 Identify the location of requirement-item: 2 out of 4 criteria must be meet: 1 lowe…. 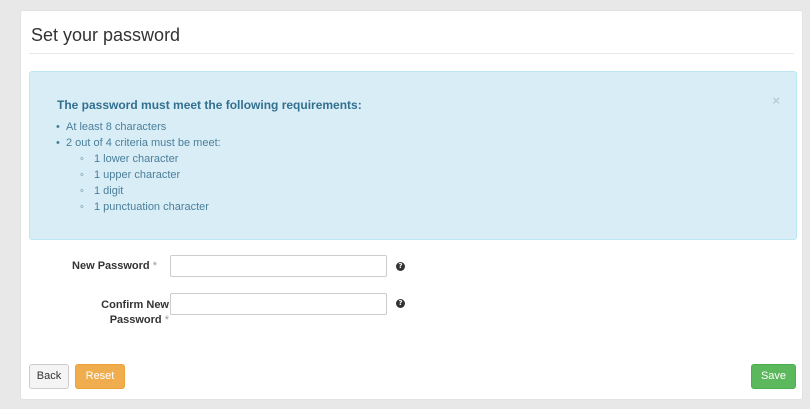
(137, 175).